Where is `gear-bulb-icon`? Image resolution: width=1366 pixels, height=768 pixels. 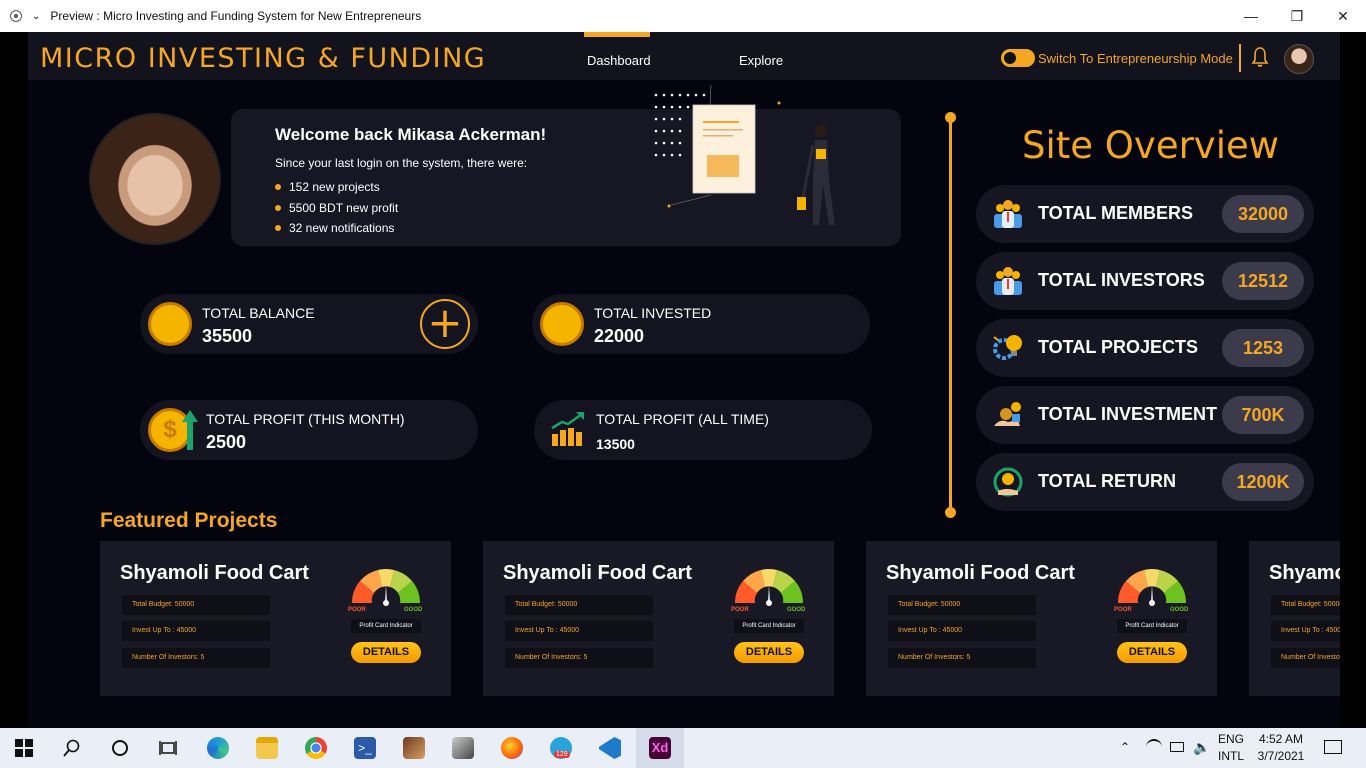
gear-bulb-icon is located at coordinates (1007, 347).